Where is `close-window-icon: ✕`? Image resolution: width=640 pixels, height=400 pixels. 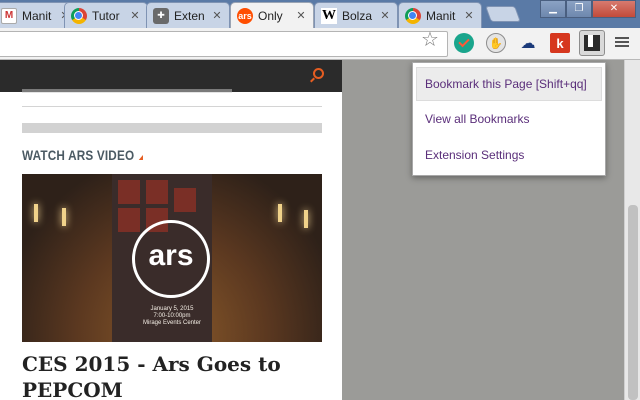 close-window-icon: ✕ is located at coordinates (614, 9).